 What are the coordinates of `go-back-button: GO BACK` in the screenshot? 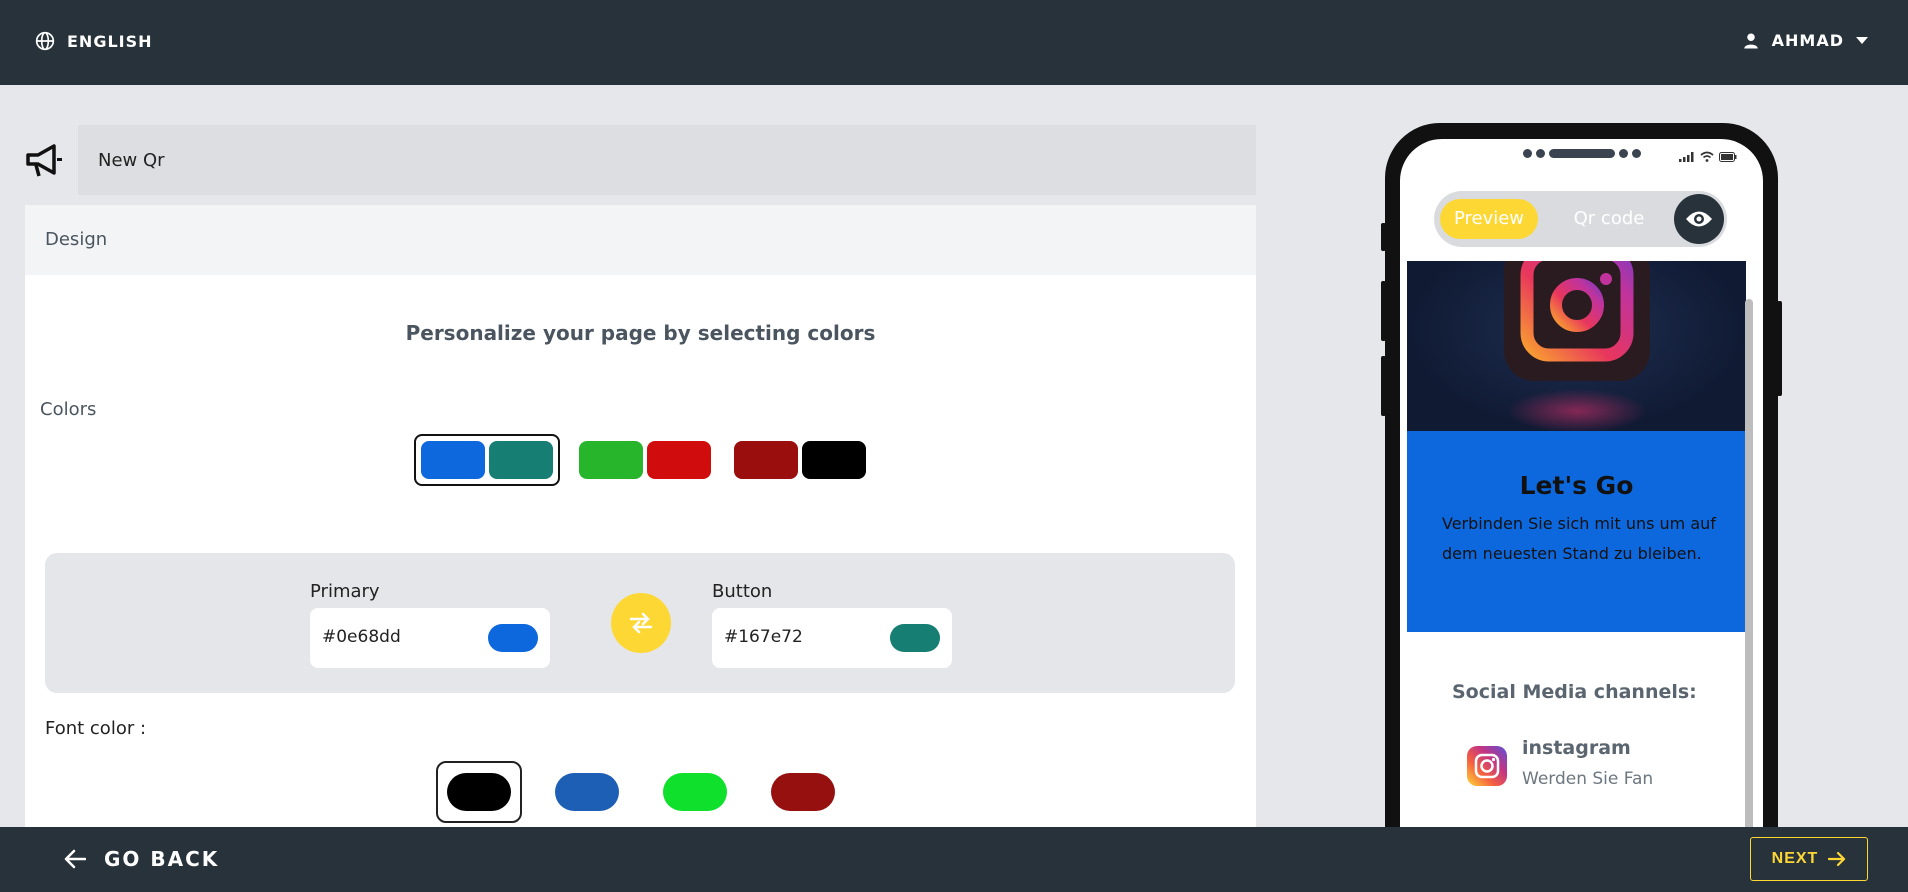 It's located at (141, 859).